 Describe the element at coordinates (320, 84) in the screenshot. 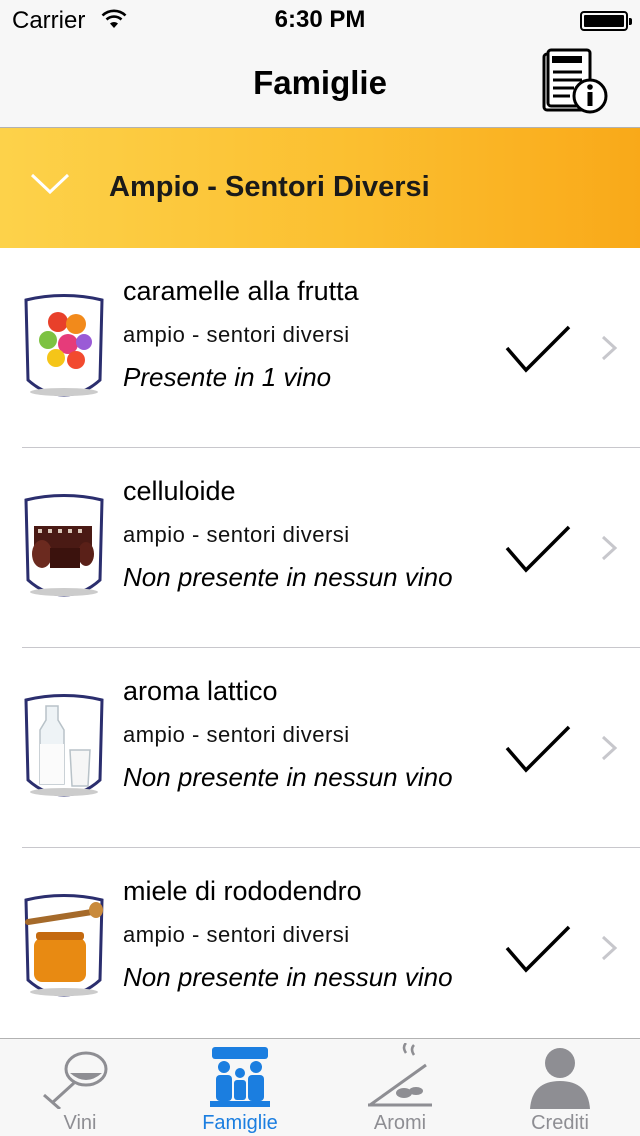

I see `navigation-bar: Famiglie` at that location.